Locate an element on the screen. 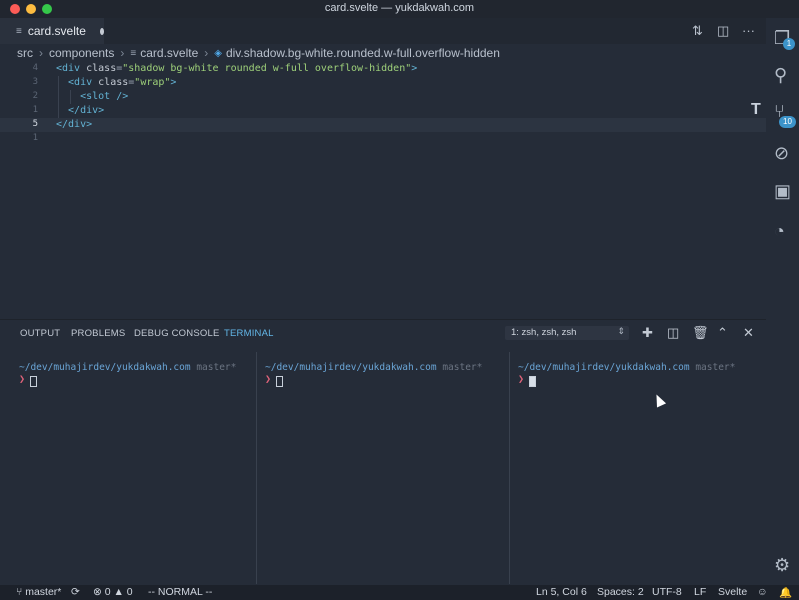  text-format-icon: T is located at coordinates (756, 110).